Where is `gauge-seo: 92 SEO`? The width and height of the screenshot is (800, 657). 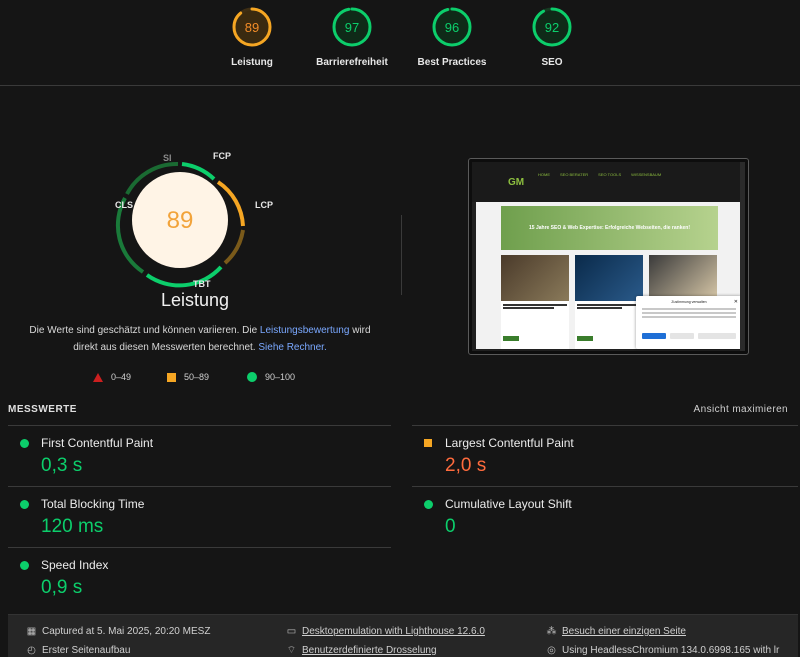 gauge-seo: 92 SEO is located at coordinates (552, 37).